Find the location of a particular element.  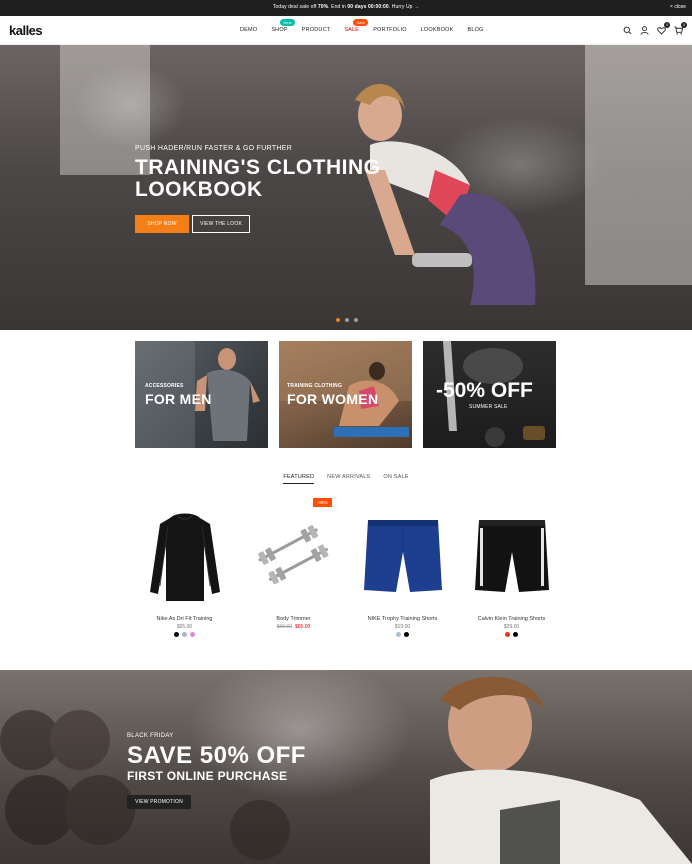

announcement-mid: . End in is located at coordinates (337, 7).